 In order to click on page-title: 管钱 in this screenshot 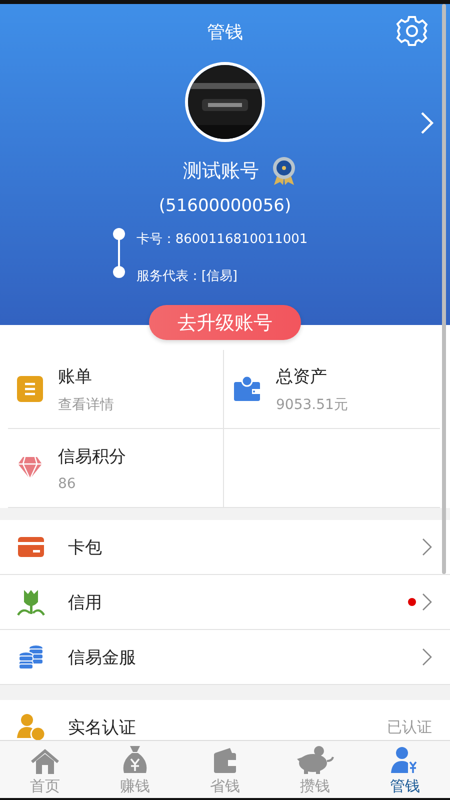, I will do `click(225, 32)`.